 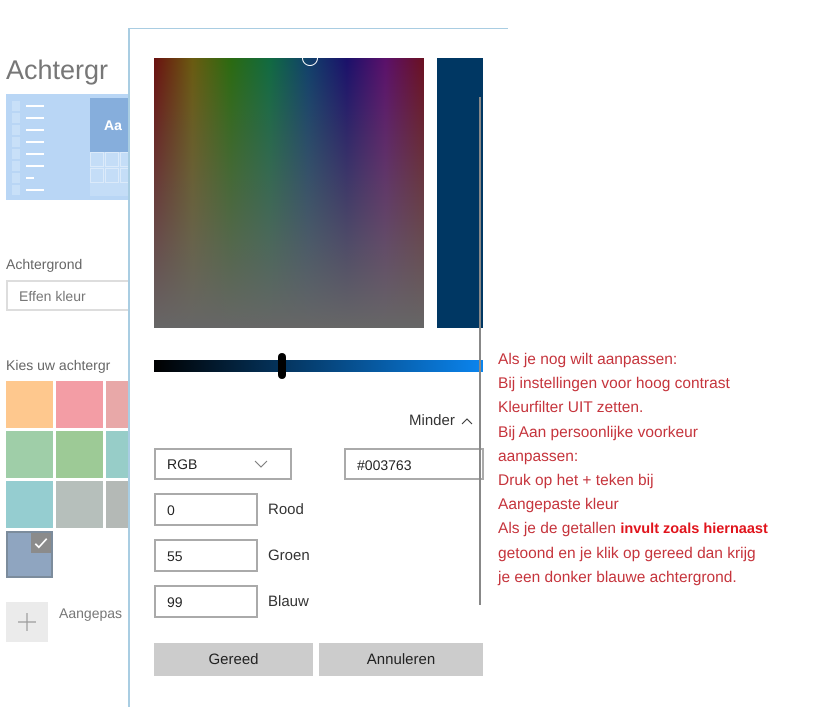 I want to click on plus-icon, so click(x=27, y=622).